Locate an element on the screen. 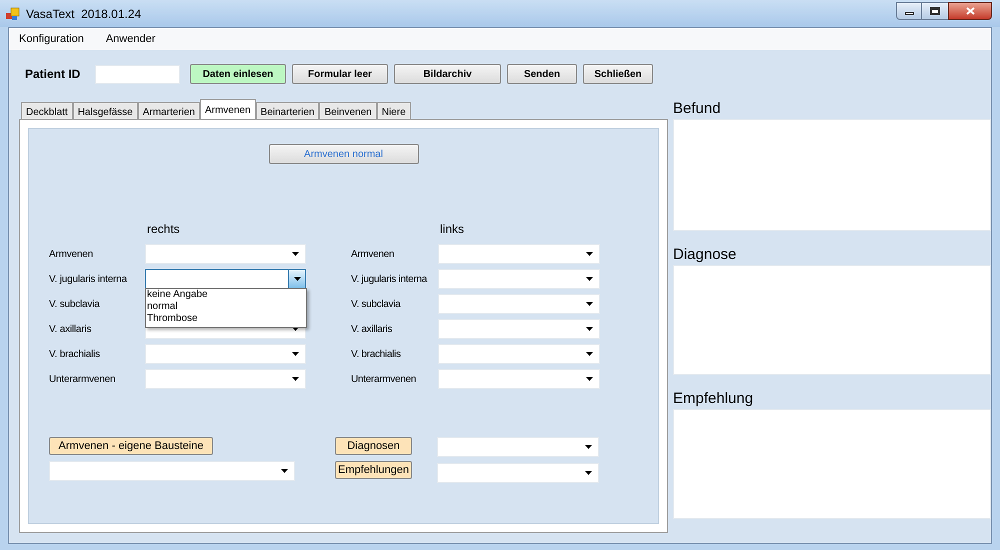 The height and width of the screenshot is (550, 1000). minimize-icon is located at coordinates (909, 13).